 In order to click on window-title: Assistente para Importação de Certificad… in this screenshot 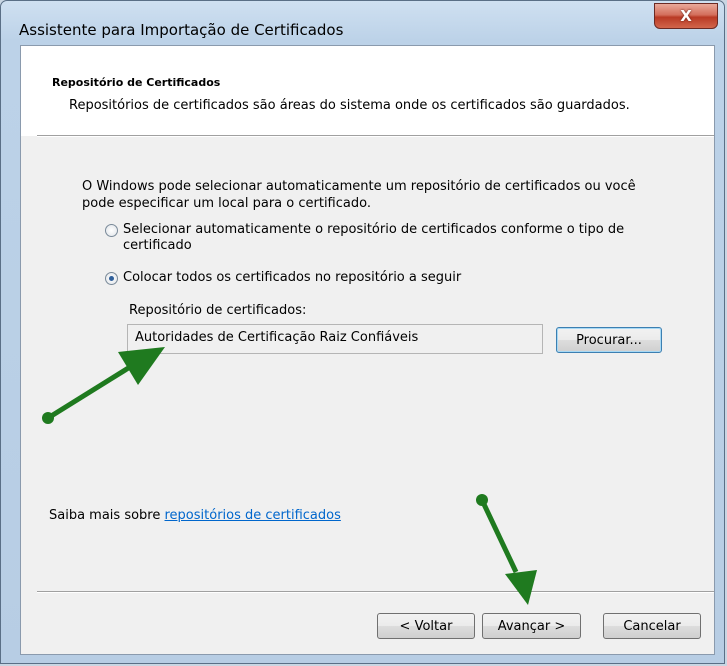, I will do `click(181, 30)`.